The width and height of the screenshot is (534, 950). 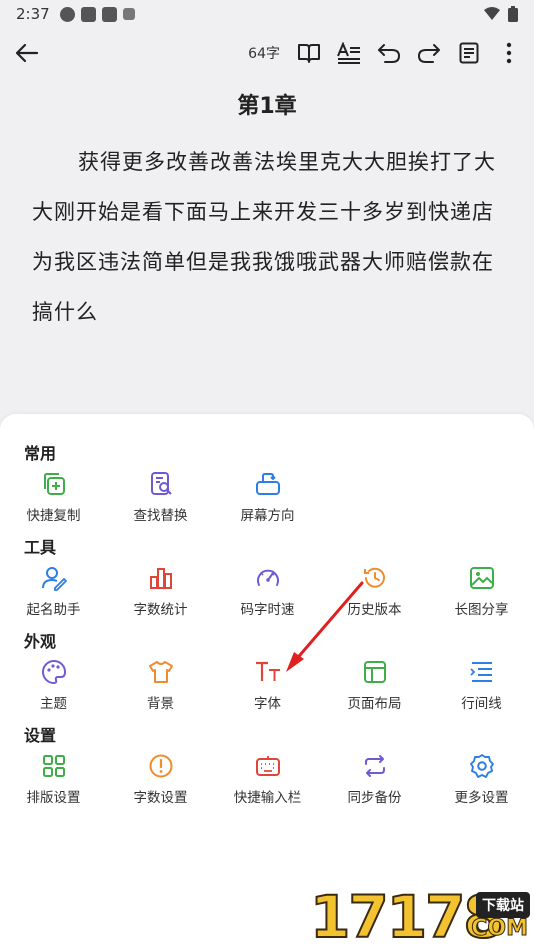 What do you see at coordinates (160, 578) in the screenshot?
I see `word-stats-icon` at bounding box center [160, 578].